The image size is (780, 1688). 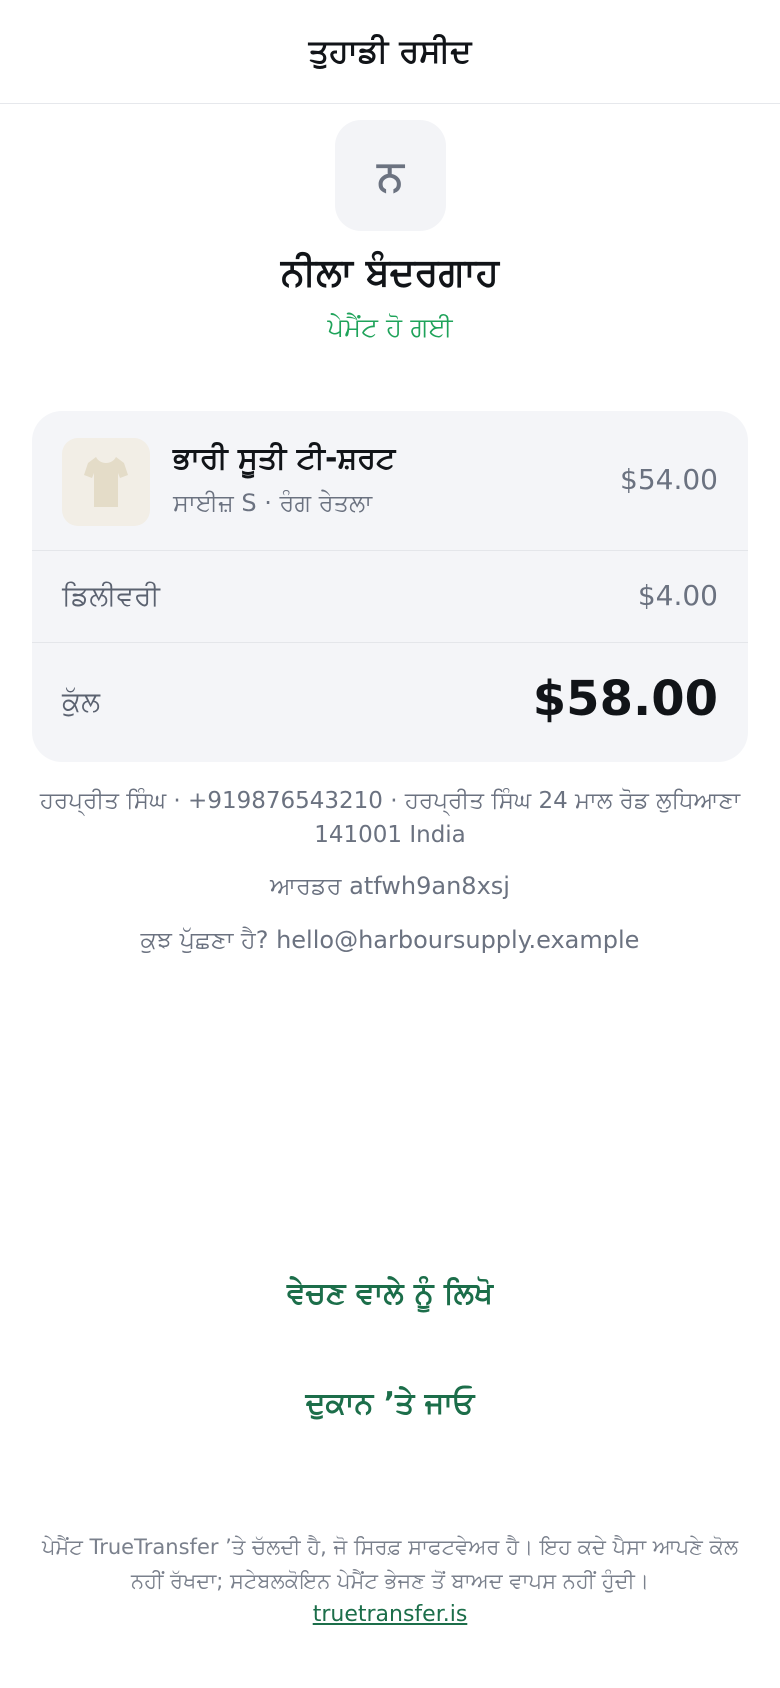 I want to click on truetransfer-link: truetransfer.is, so click(x=390, y=1615).